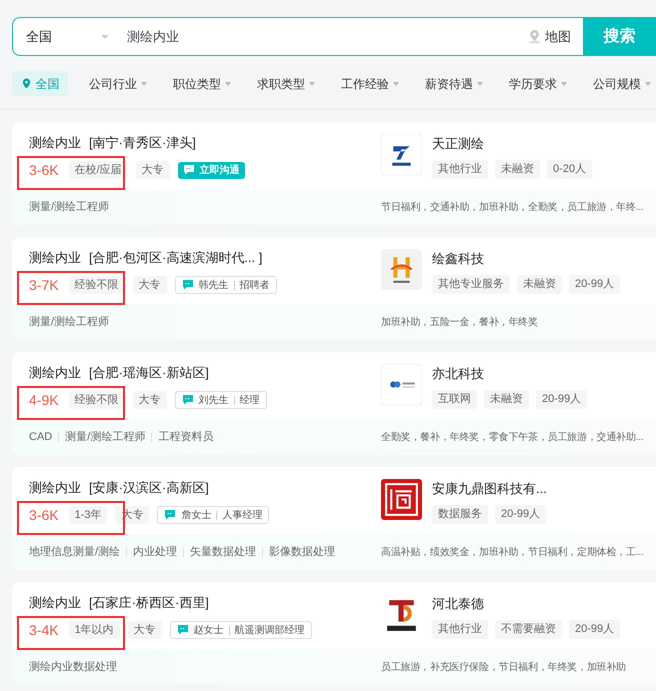 This screenshot has height=691, width=656. I want to click on job-card: 测绘内业 [合肥·包河区·高速滨湖时代... ] 3-7K 经验不限 大专 韩先生 招聘者 绘鑫科技 其他专业服务 未融资 20-99人 测量/测绘工程师 加班补助，五险一金，餐补，年终奖, so click(334, 288).